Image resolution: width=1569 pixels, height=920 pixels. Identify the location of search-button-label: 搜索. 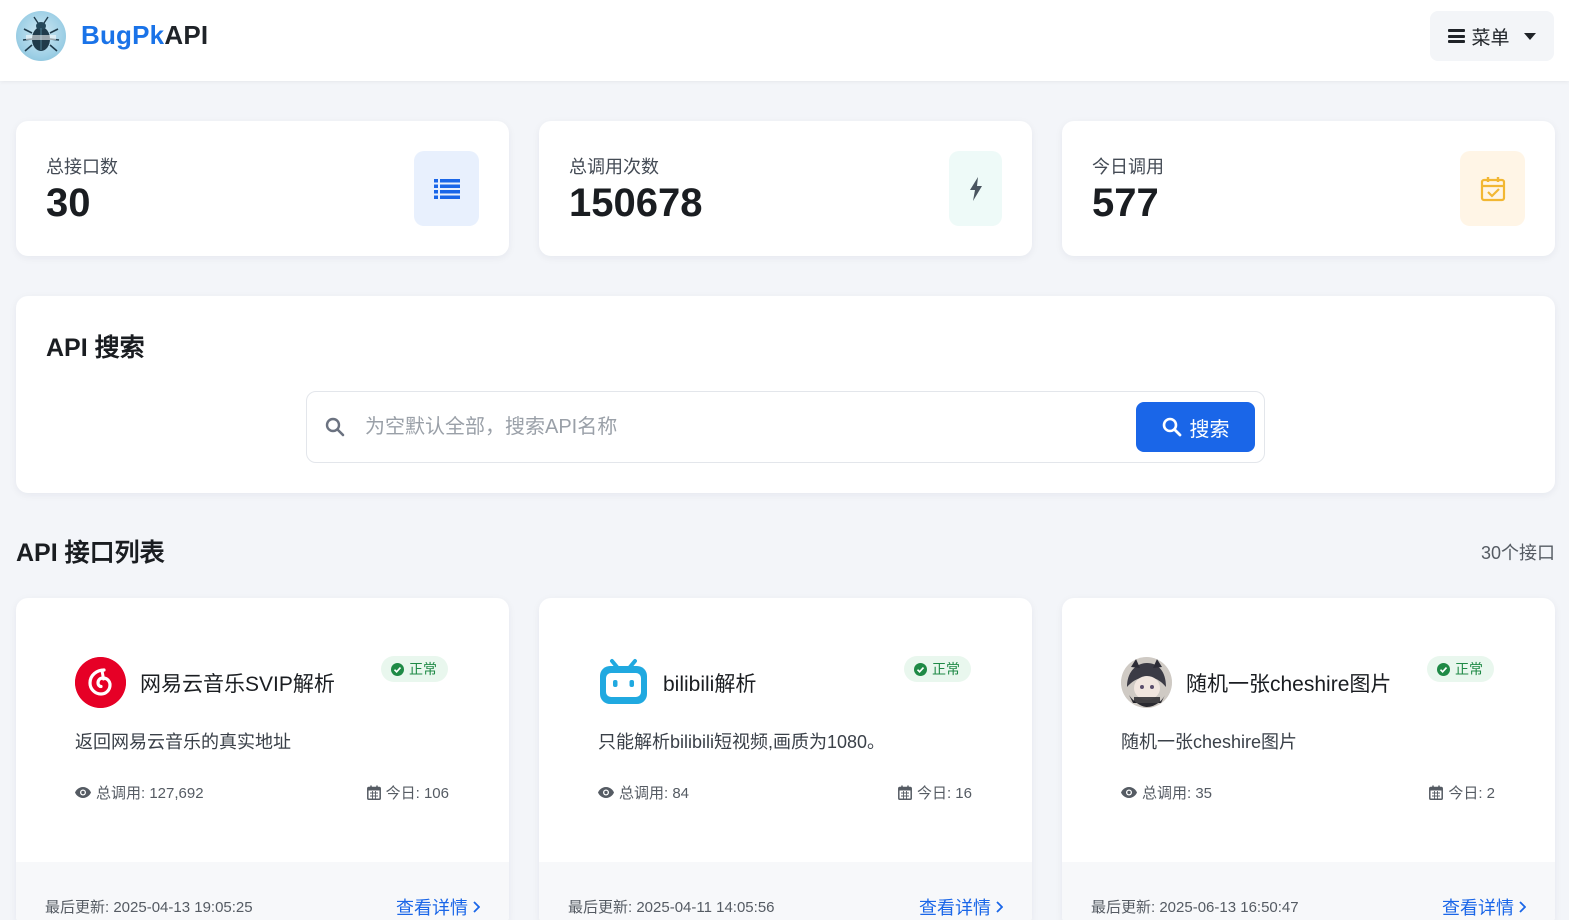
(1209, 429).